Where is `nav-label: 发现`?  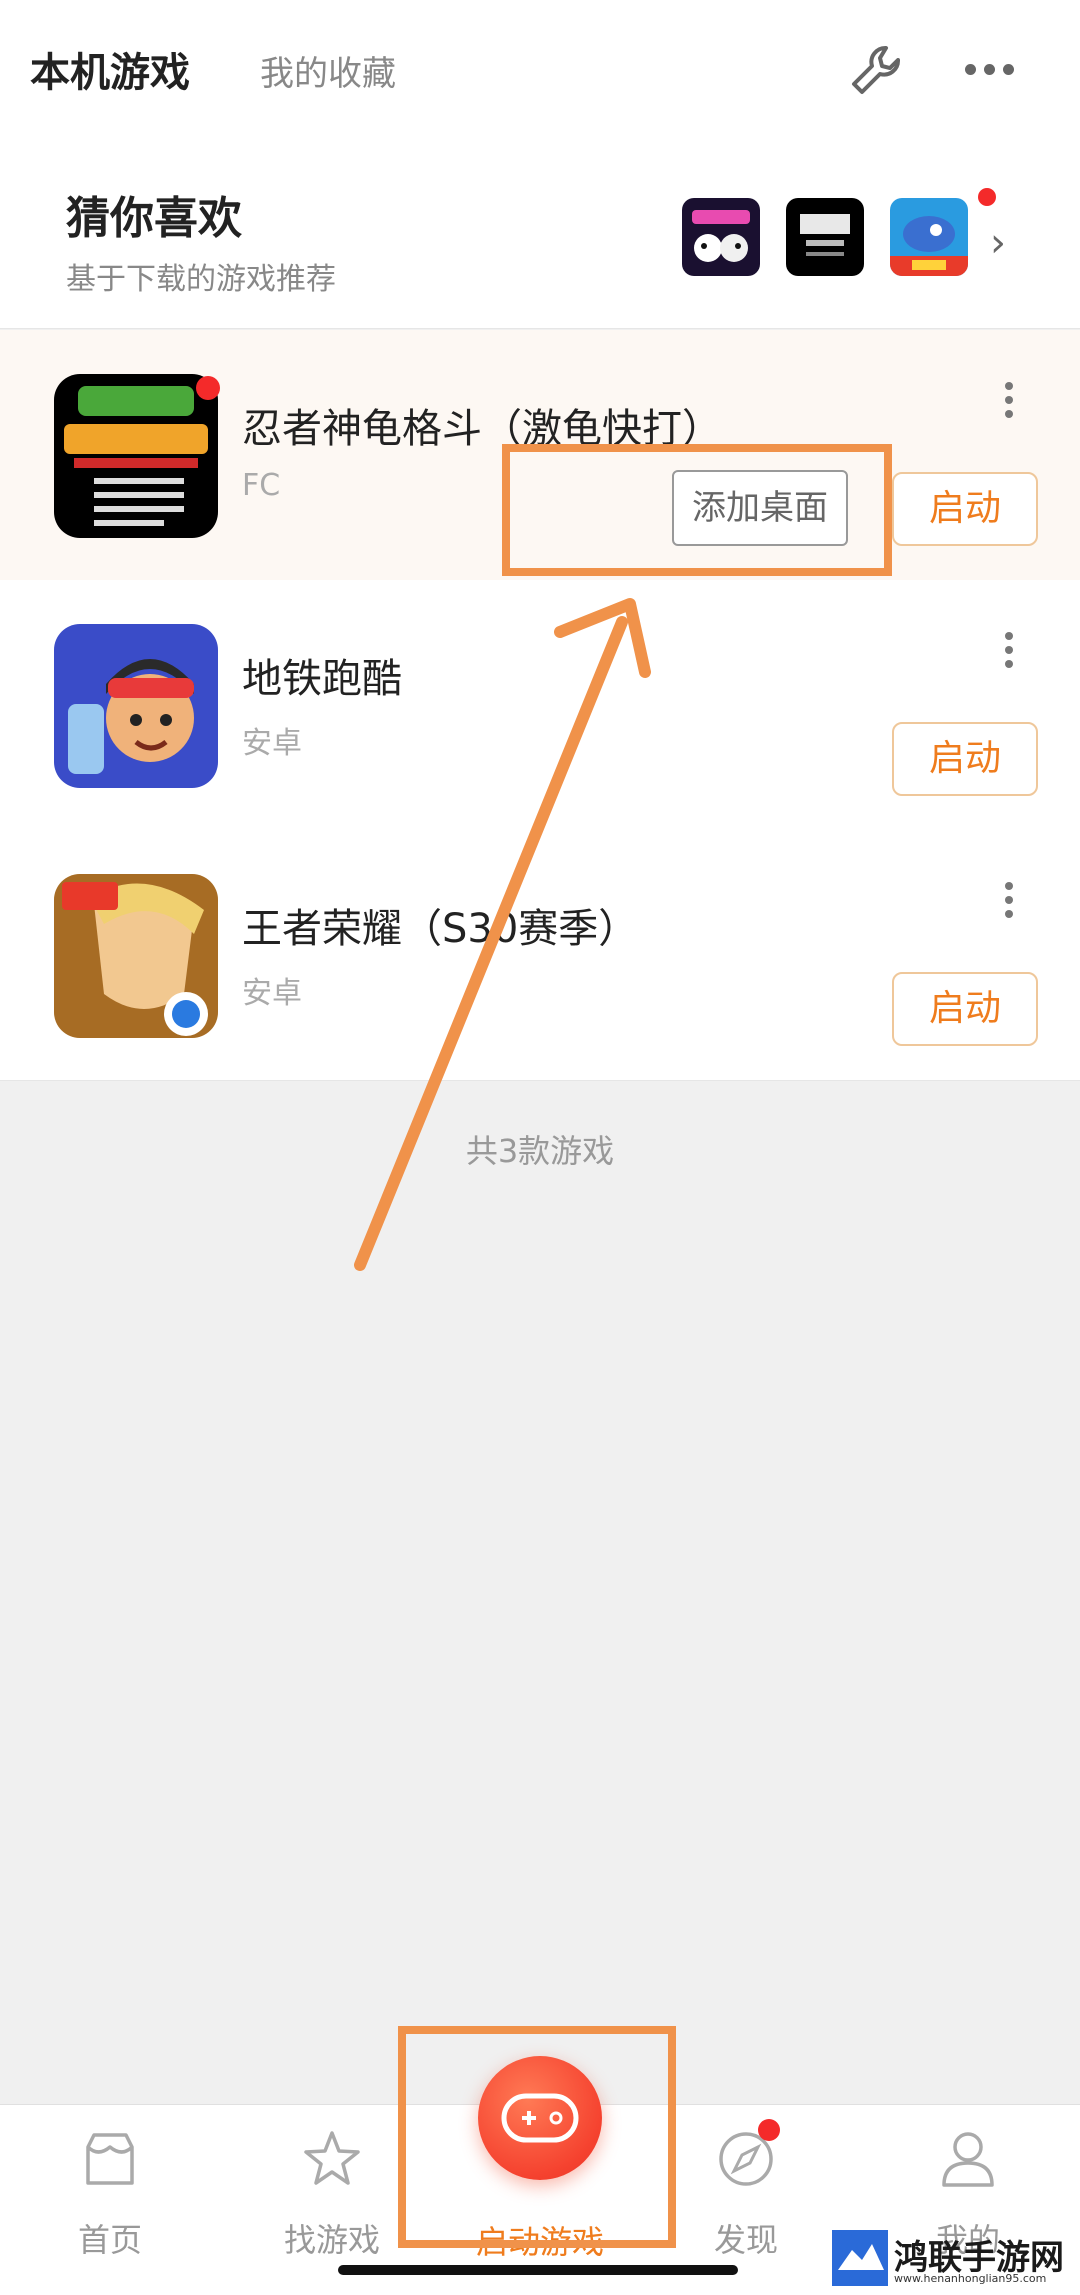
nav-label: 发现 is located at coordinates (745, 2240).